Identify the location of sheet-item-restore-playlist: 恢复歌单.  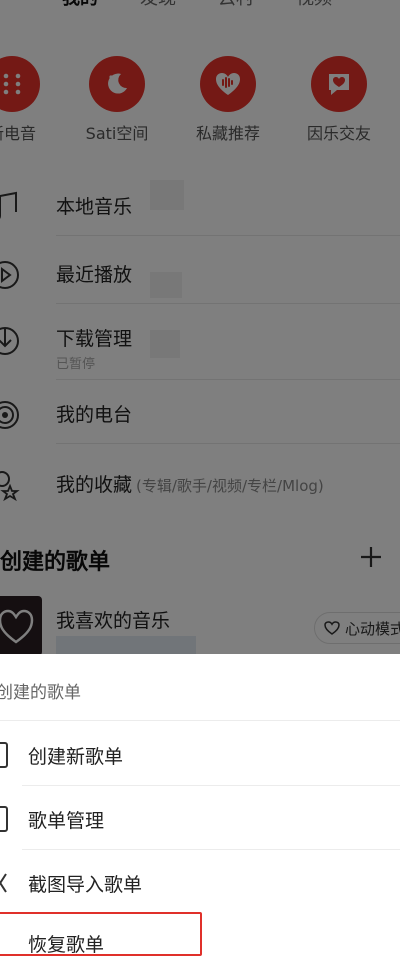
(66, 943).